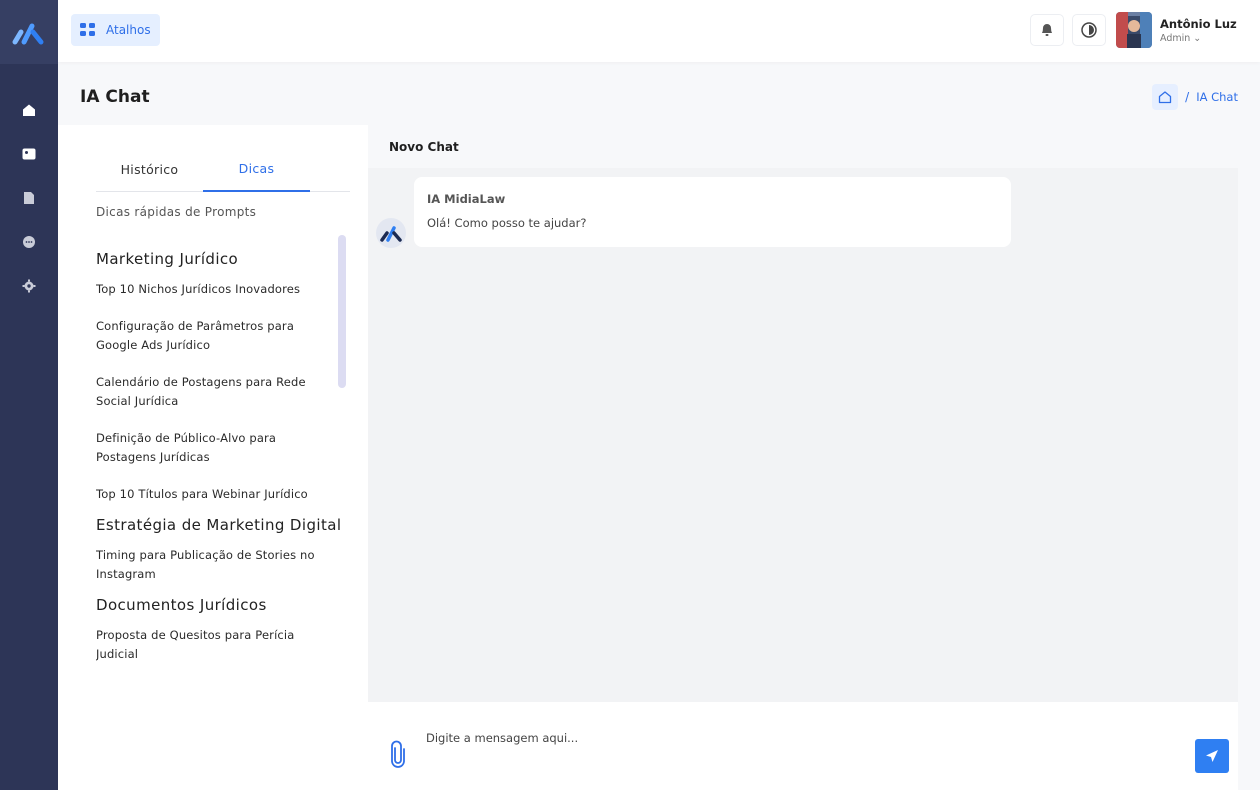  Describe the element at coordinates (1210, 38) in the screenshot. I see `user-role-dropdown: Admin ⌄` at that location.